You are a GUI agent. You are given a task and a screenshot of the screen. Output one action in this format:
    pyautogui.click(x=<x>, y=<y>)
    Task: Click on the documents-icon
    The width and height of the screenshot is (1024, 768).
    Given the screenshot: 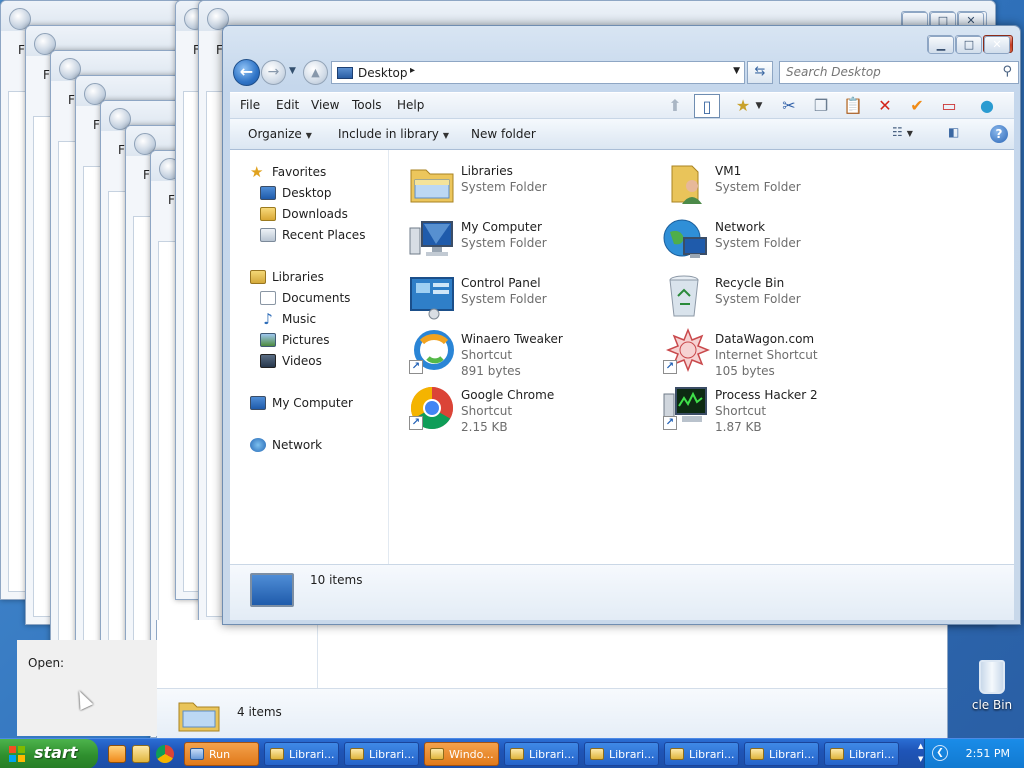 What is the action you would take?
    pyautogui.click(x=268, y=298)
    